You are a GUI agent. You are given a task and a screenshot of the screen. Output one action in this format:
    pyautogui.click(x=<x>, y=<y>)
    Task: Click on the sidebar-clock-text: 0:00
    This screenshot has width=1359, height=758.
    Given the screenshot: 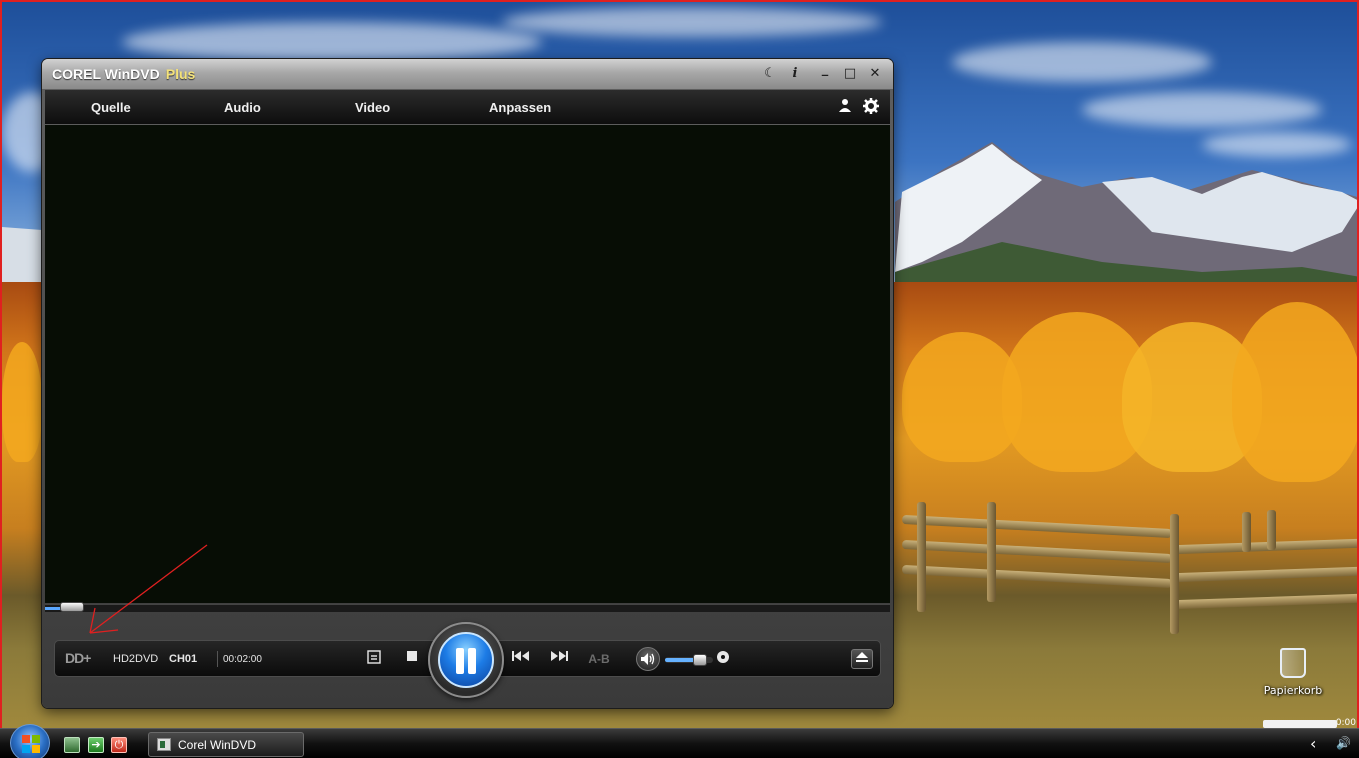 What is the action you would take?
    pyautogui.click(x=1345, y=723)
    